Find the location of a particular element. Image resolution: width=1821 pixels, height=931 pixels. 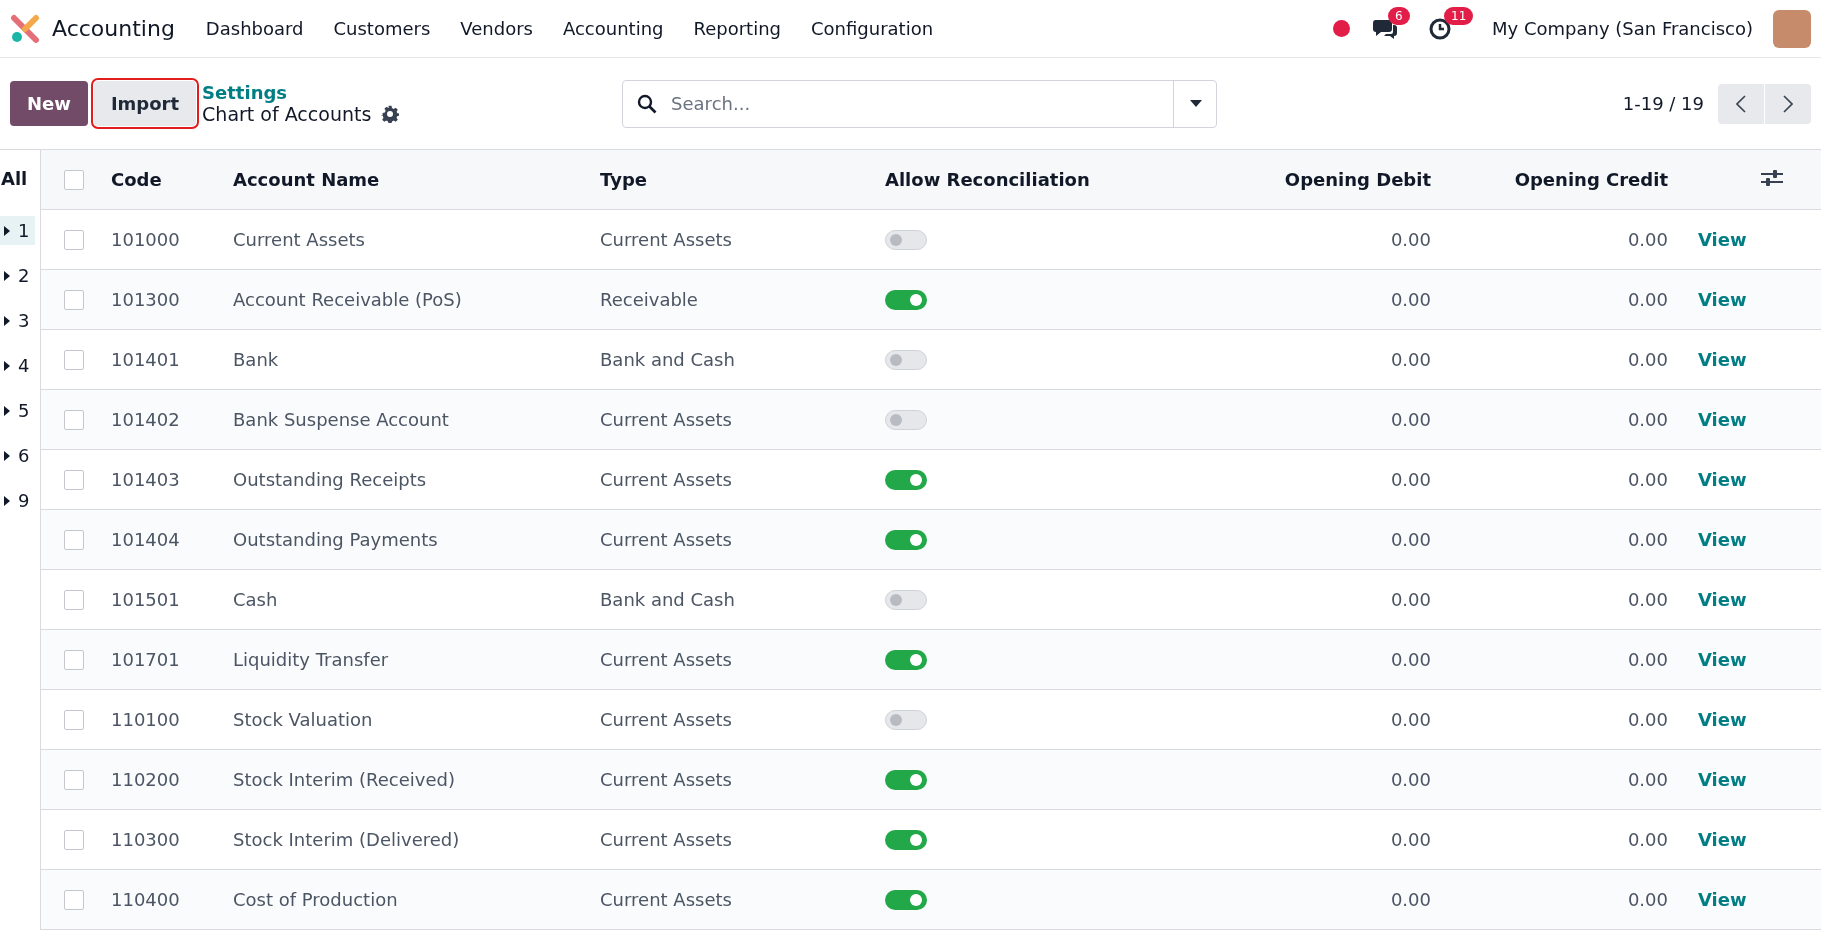

group-heading: All is located at coordinates (14, 178).